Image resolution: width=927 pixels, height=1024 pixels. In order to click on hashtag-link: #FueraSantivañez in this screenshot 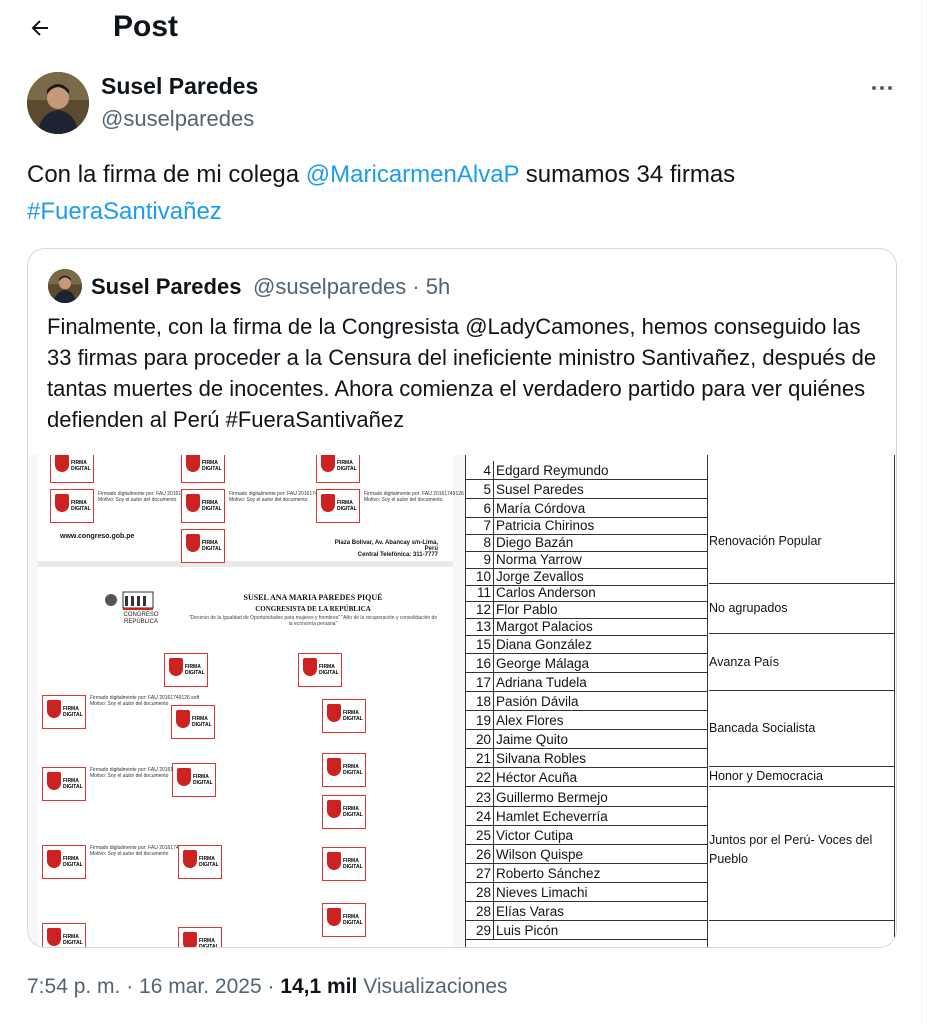, I will do `click(124, 211)`.